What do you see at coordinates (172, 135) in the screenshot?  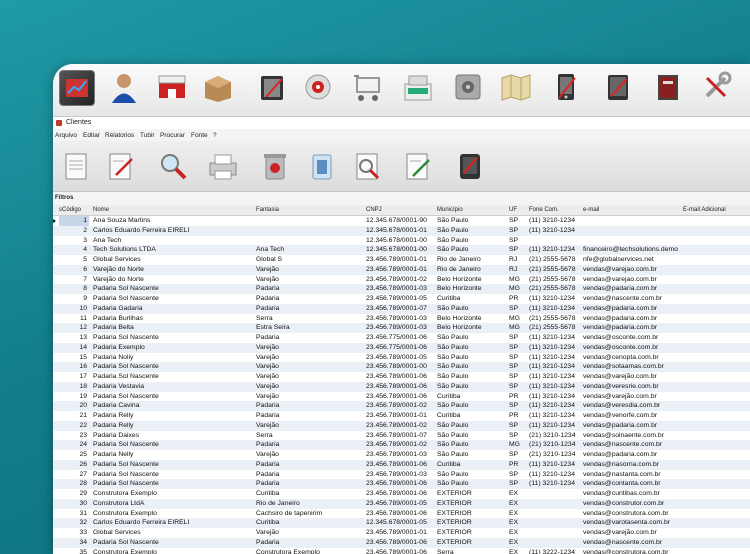 I see `menu-procurar: Procurar` at bounding box center [172, 135].